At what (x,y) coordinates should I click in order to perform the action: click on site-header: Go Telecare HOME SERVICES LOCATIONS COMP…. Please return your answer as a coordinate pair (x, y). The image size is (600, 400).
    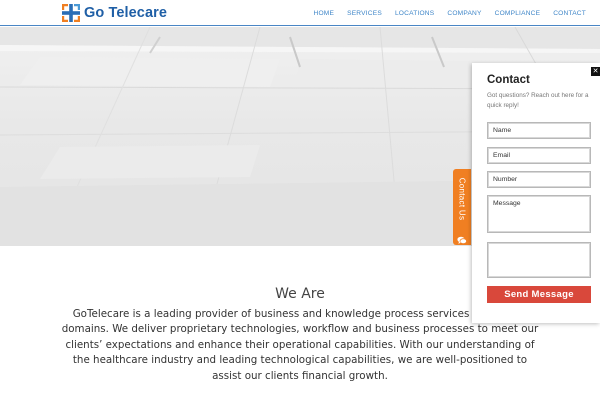
    Looking at the image, I should click on (300, 13).